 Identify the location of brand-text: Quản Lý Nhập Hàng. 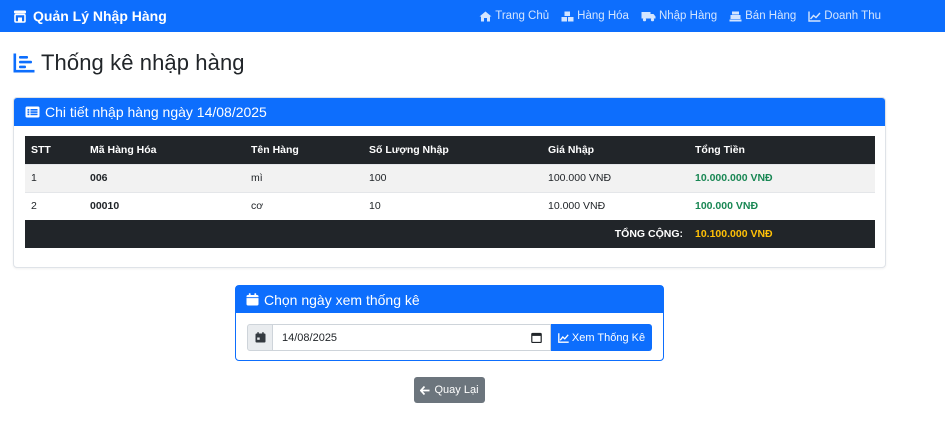
(100, 16).